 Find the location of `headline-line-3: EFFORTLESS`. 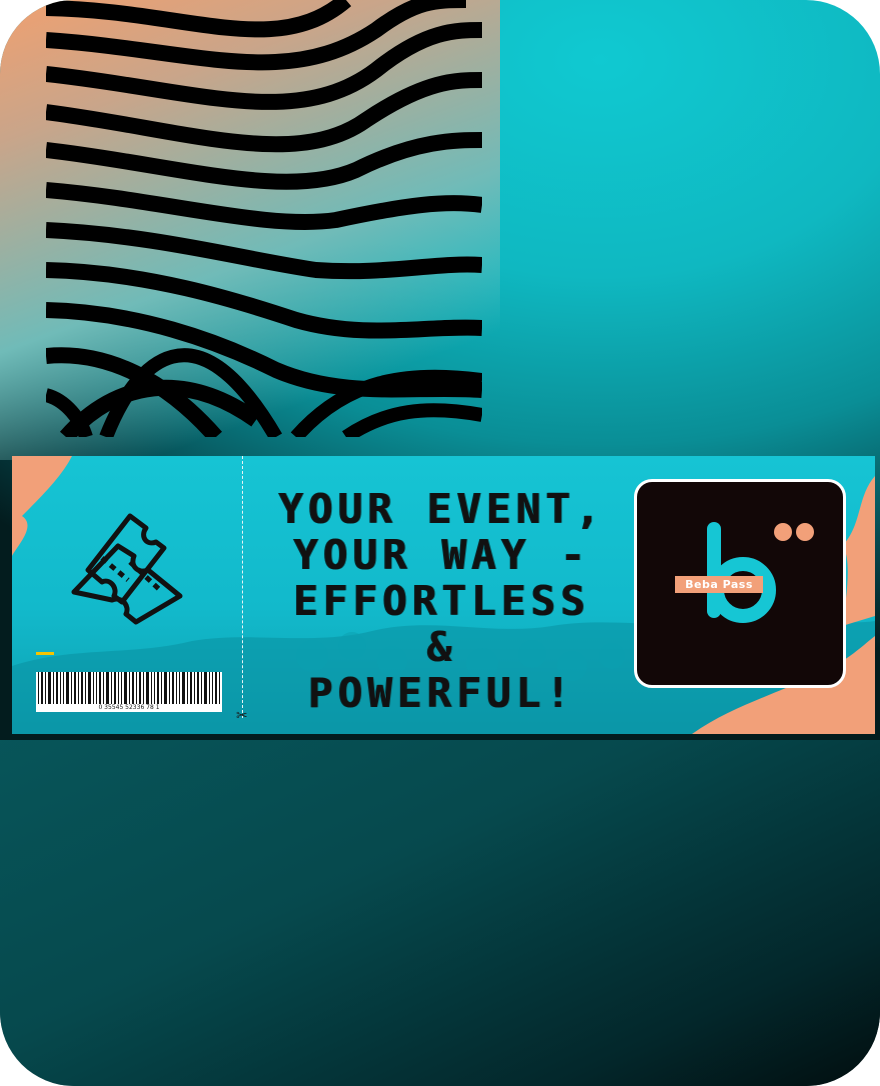

headline-line-3: EFFORTLESS is located at coordinates (442, 601).